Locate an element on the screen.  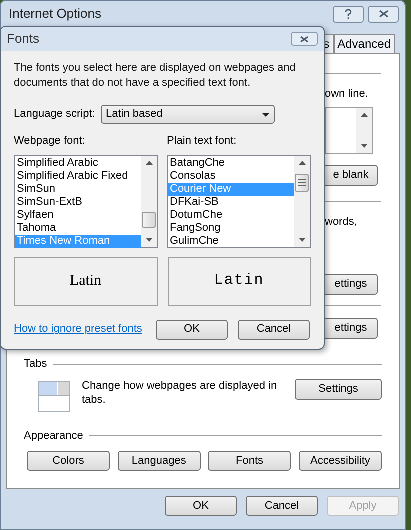
list-item: FangSong is located at coordinates (231, 228).